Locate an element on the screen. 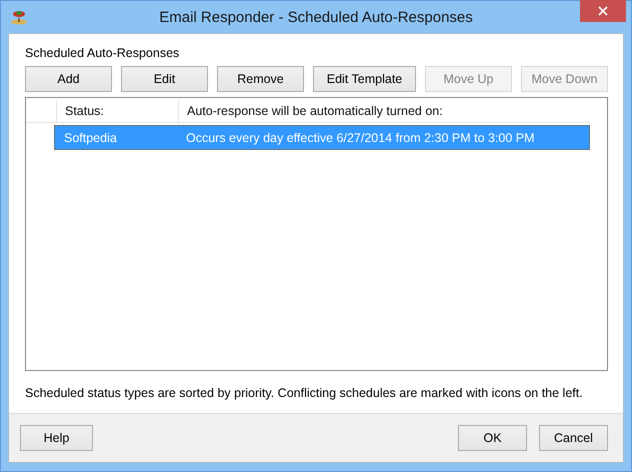 Image resolution: width=632 pixels, height=472 pixels. dialog-button: Cancel is located at coordinates (573, 438).